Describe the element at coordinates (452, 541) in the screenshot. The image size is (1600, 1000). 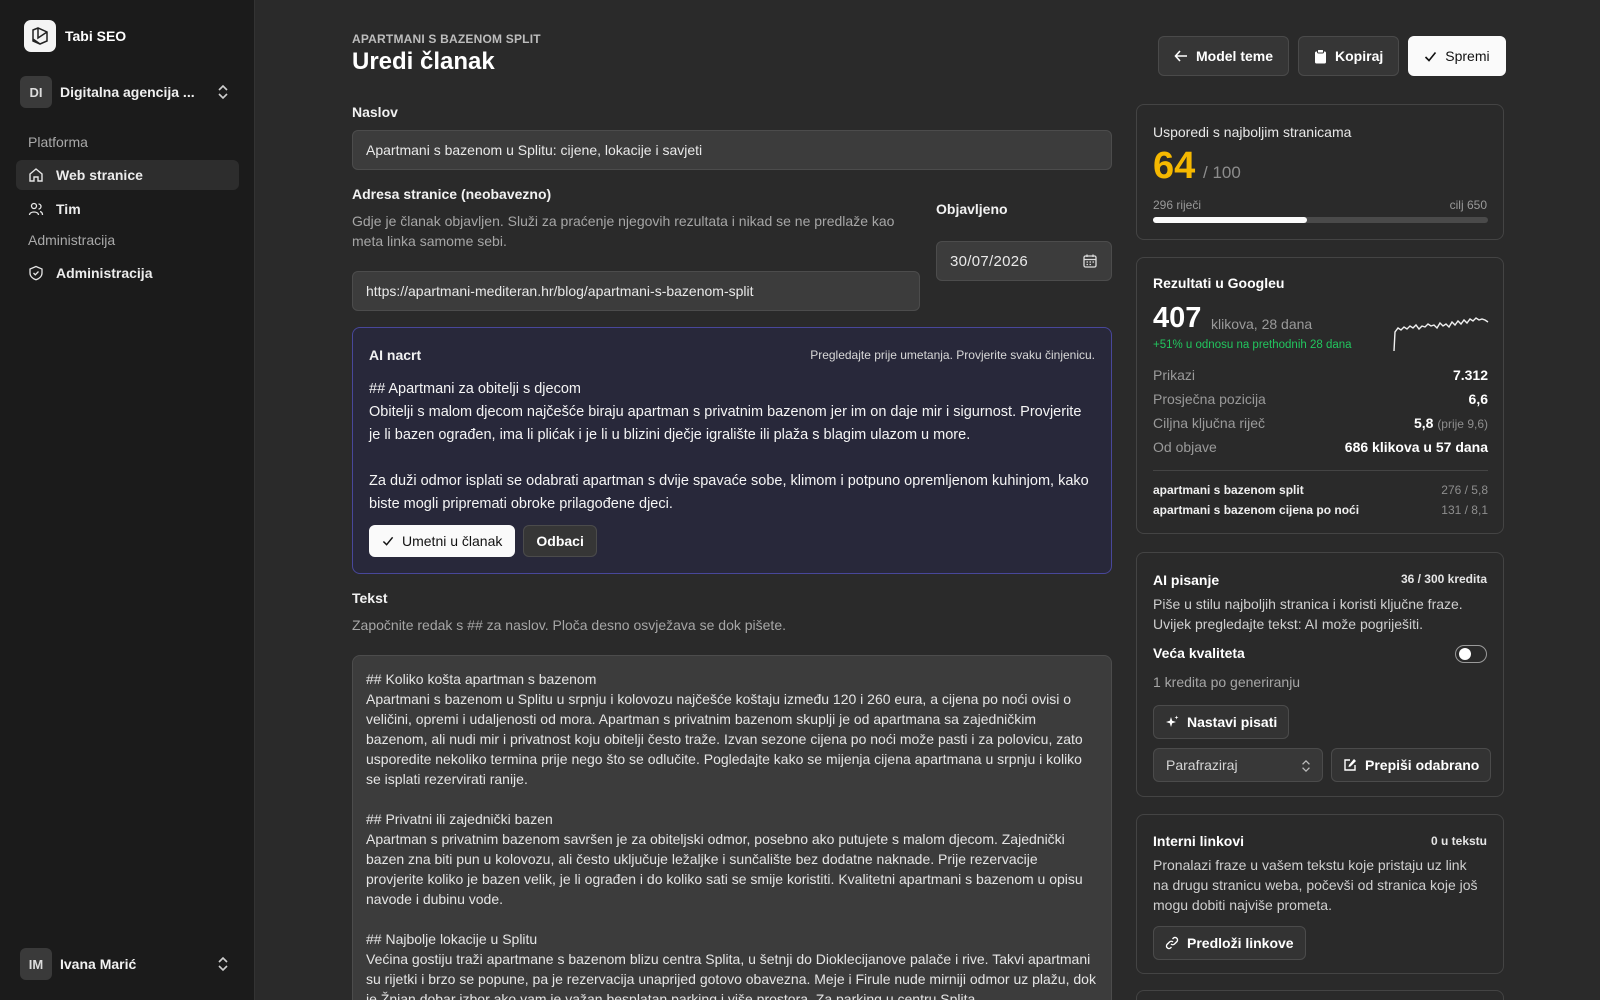
I see `insert-button-label: Umetni u članak` at that location.